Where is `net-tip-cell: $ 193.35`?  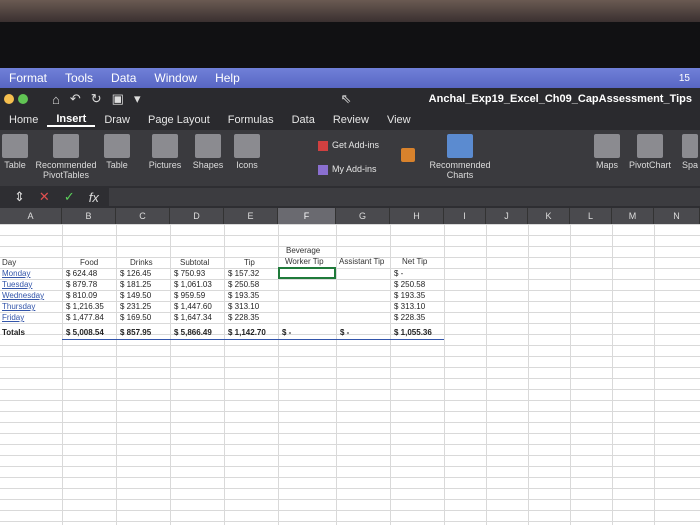 net-tip-cell: $ 193.35 is located at coordinates (409, 295).